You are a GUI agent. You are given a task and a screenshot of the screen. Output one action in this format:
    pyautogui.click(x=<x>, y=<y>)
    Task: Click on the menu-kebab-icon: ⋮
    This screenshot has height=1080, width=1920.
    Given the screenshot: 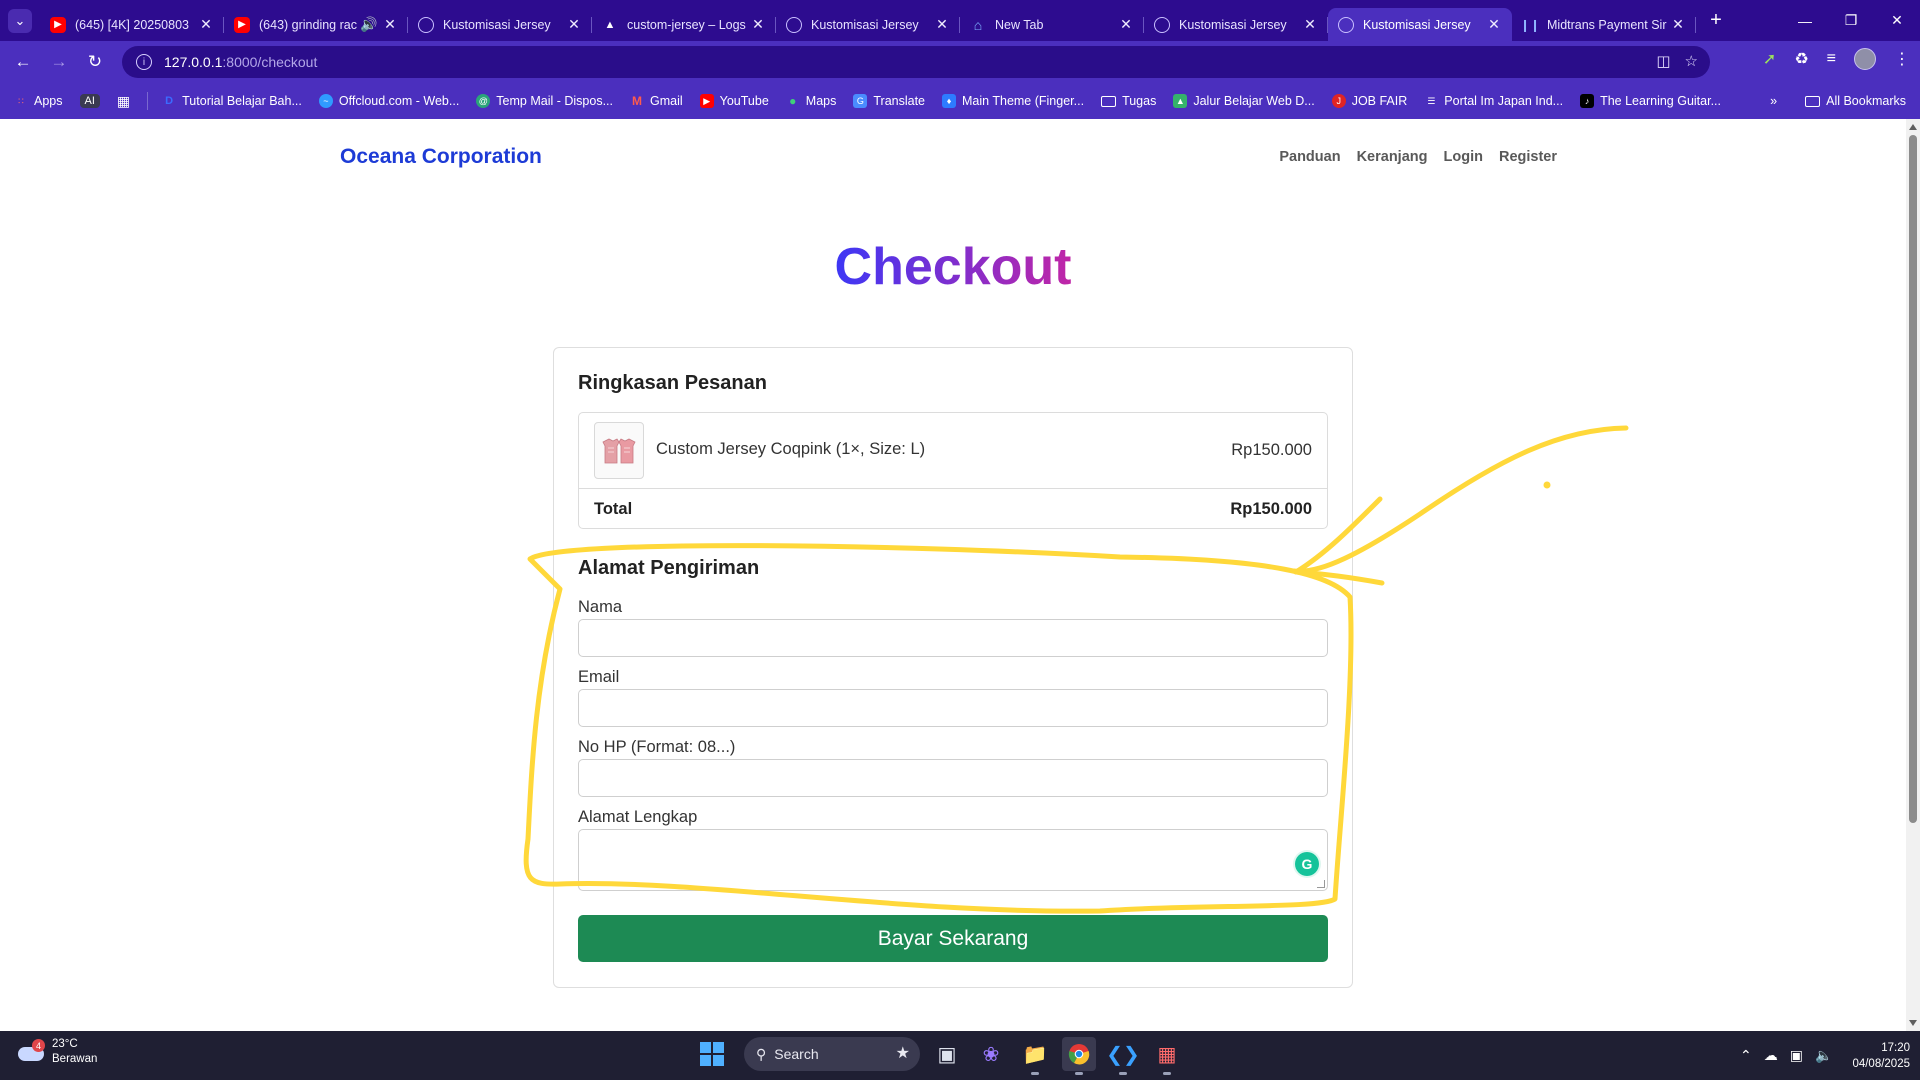 What is the action you would take?
    pyautogui.click(x=1902, y=59)
    